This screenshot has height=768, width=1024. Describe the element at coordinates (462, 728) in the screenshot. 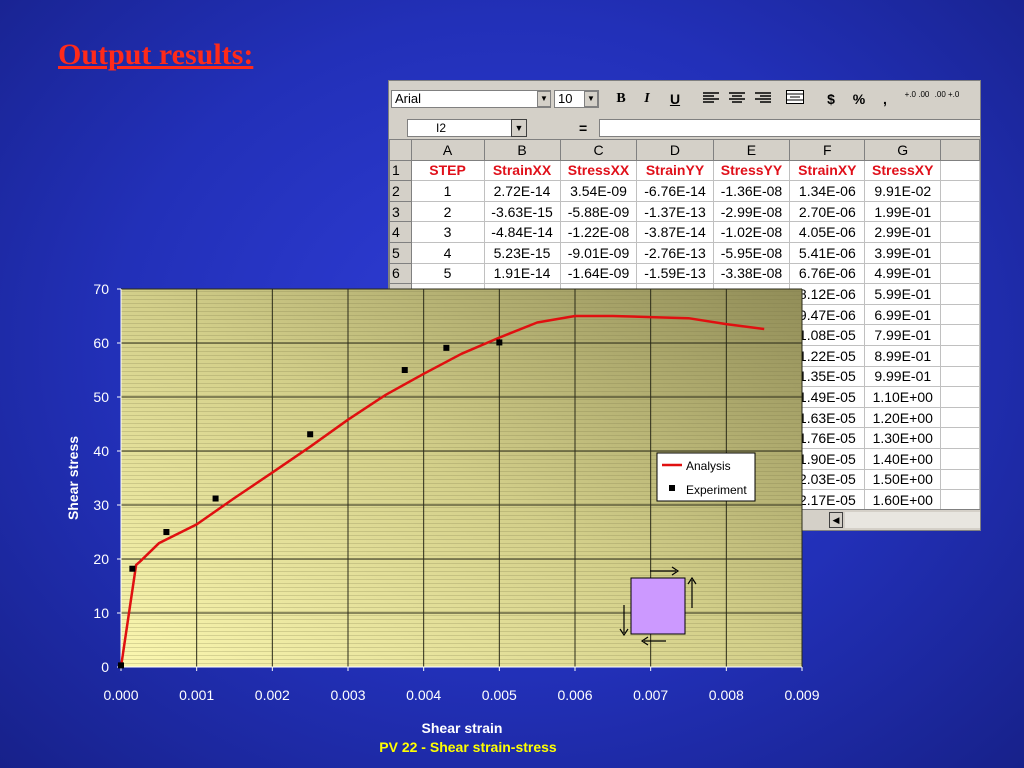

I see `x-axis-label: Shear strain` at that location.